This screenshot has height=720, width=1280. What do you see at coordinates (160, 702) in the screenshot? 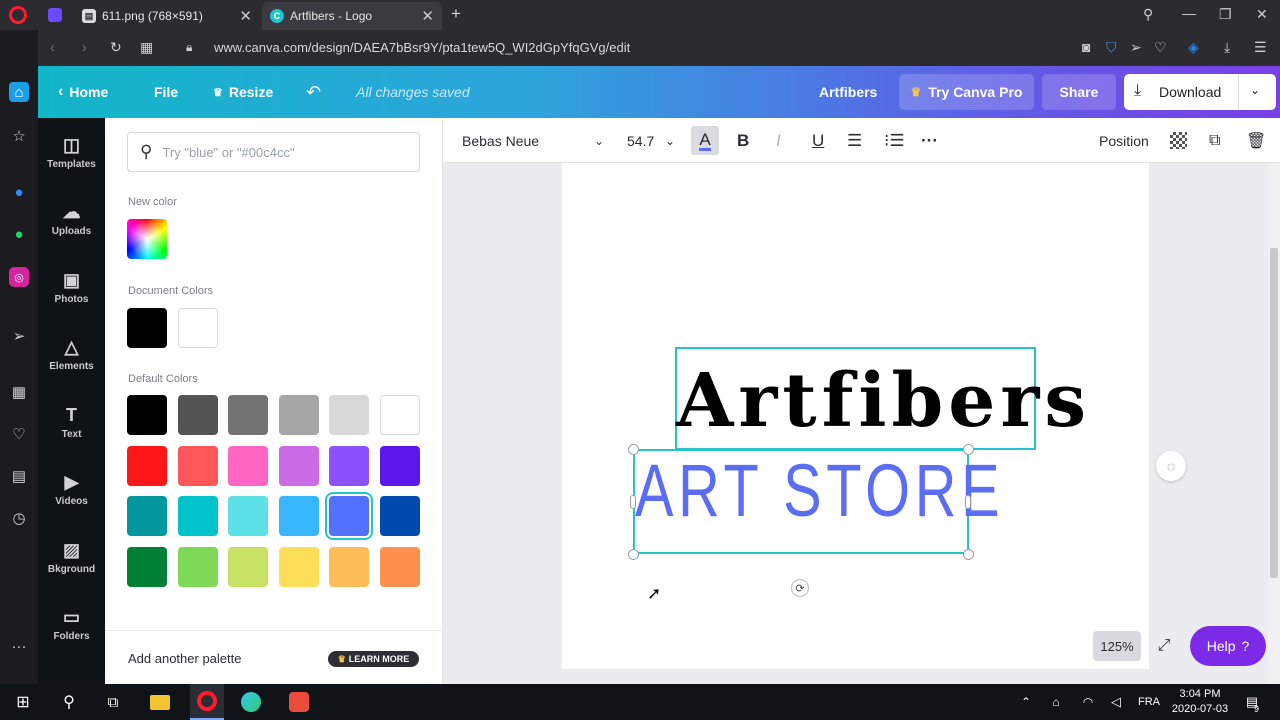
I see `file-explorer-icon` at bounding box center [160, 702].